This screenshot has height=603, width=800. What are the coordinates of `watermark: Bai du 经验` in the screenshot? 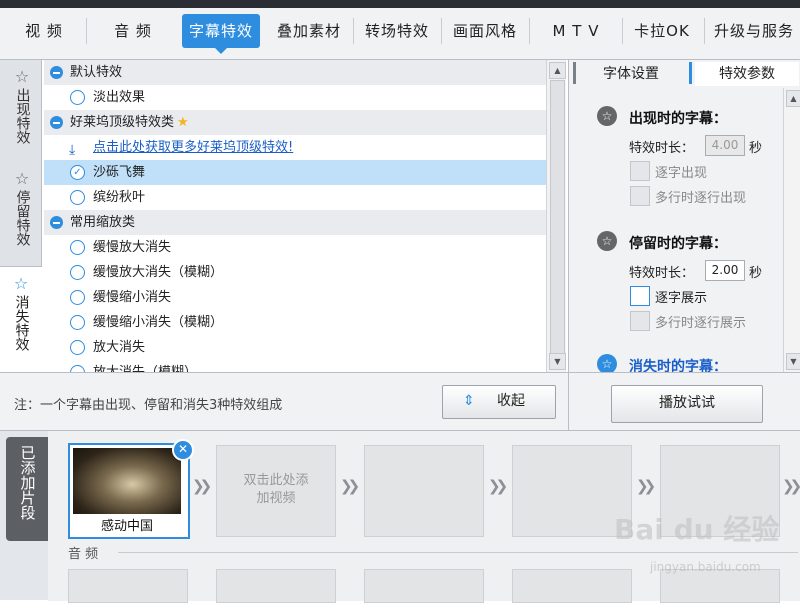 It's located at (697, 529).